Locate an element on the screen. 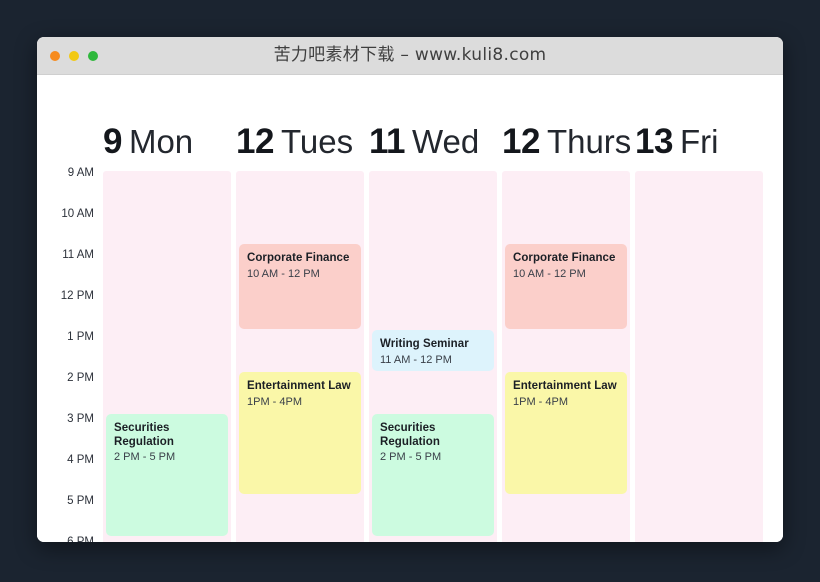 The height and width of the screenshot is (582, 820). day-number: 11 is located at coordinates (387, 141).